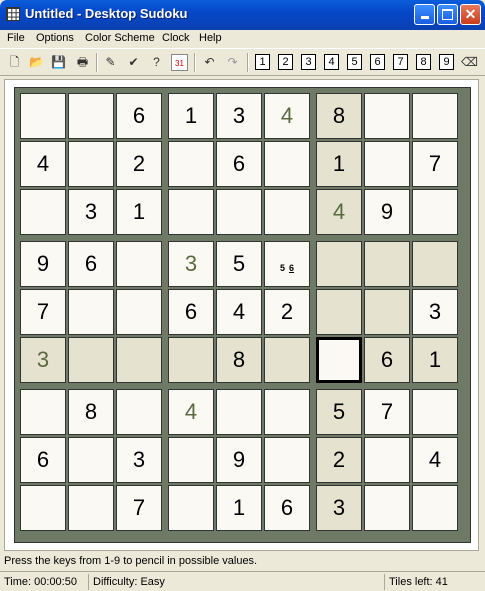 The image size is (485, 591). I want to click on number-button-3: 3, so click(308, 62).